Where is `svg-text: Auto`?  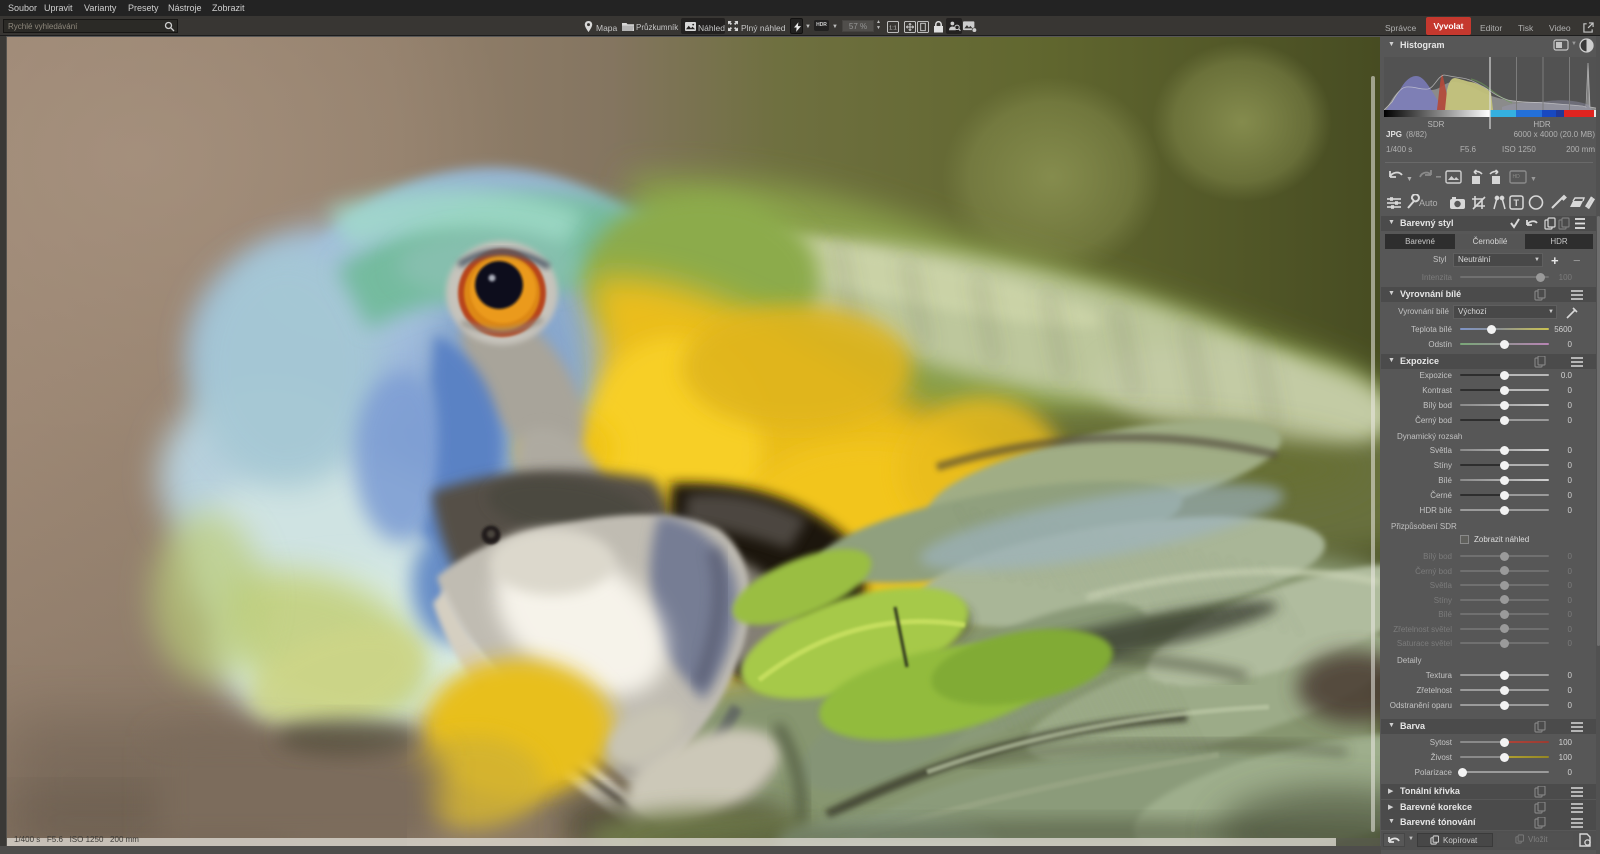
svg-text: Auto is located at coordinates (1428, 203).